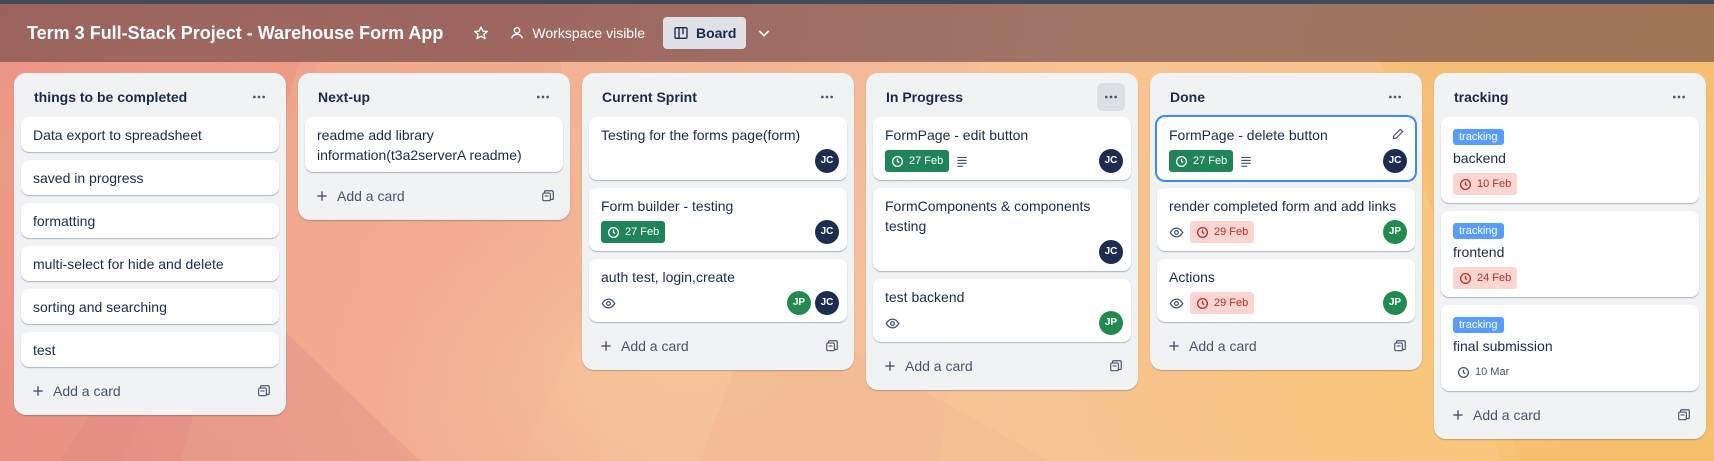  What do you see at coordinates (1002, 148) in the screenshot?
I see `card: FormPage - edit button 27 Feb JC` at bounding box center [1002, 148].